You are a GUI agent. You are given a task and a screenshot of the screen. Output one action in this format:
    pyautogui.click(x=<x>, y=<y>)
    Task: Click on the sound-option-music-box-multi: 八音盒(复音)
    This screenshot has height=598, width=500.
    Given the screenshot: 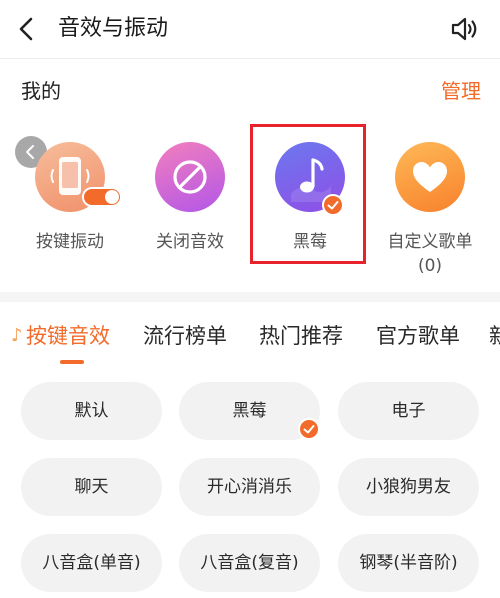 What is the action you would take?
    pyautogui.click(x=249, y=563)
    